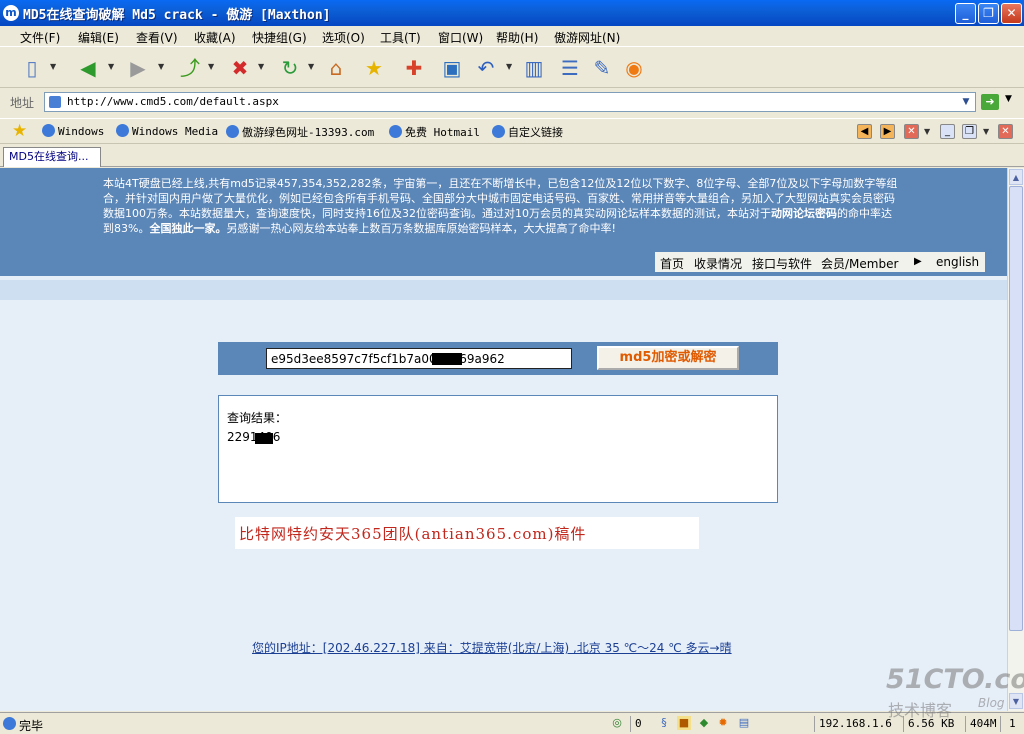  Describe the element at coordinates (336, 68) in the screenshot. I see `home-icon: ⌂` at that location.